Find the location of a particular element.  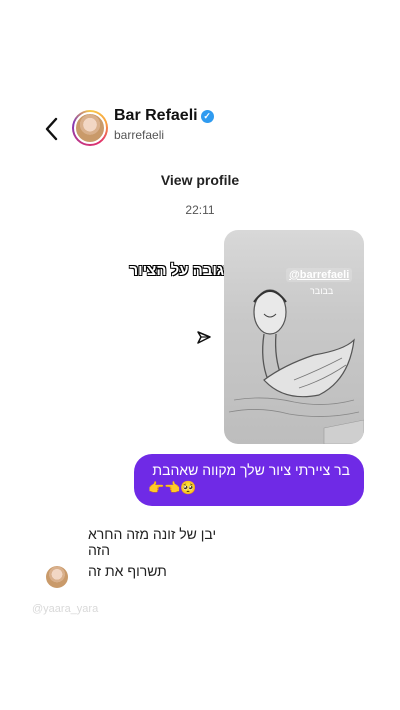

watermark: @yaara_yara is located at coordinates (65, 609).